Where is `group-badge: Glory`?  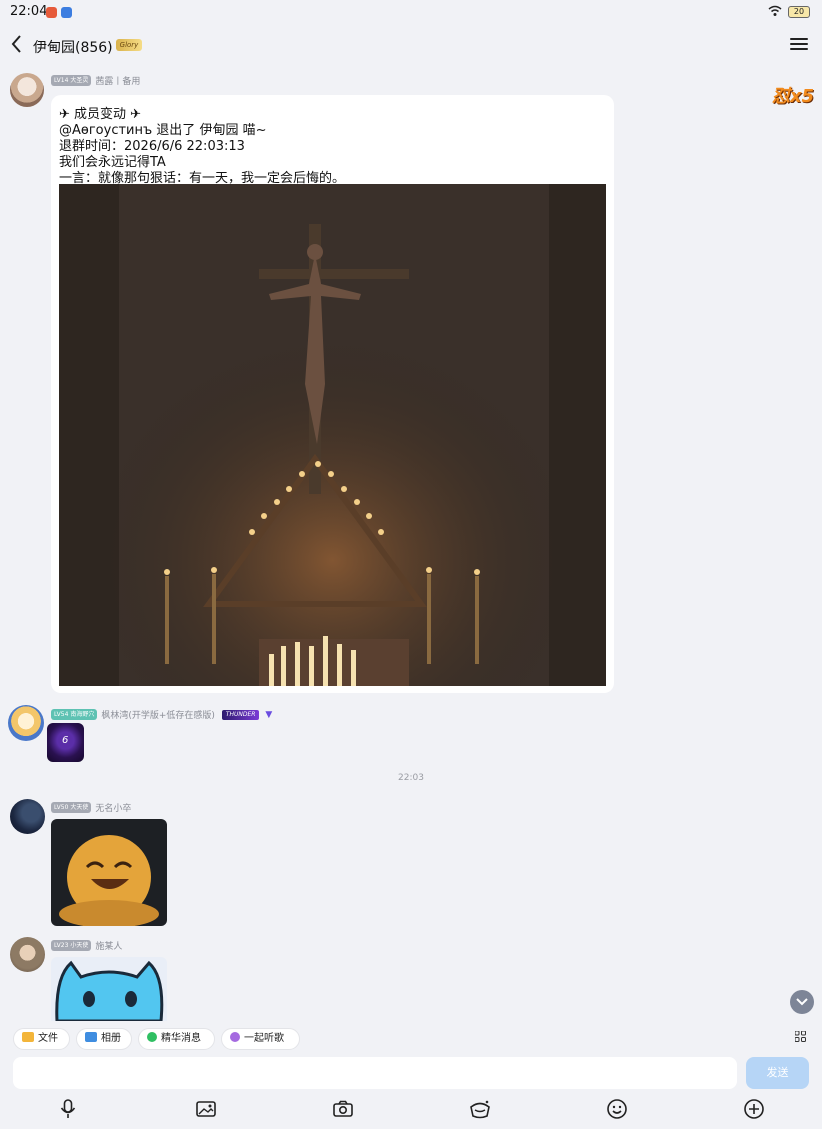 group-badge: Glory is located at coordinates (129, 45).